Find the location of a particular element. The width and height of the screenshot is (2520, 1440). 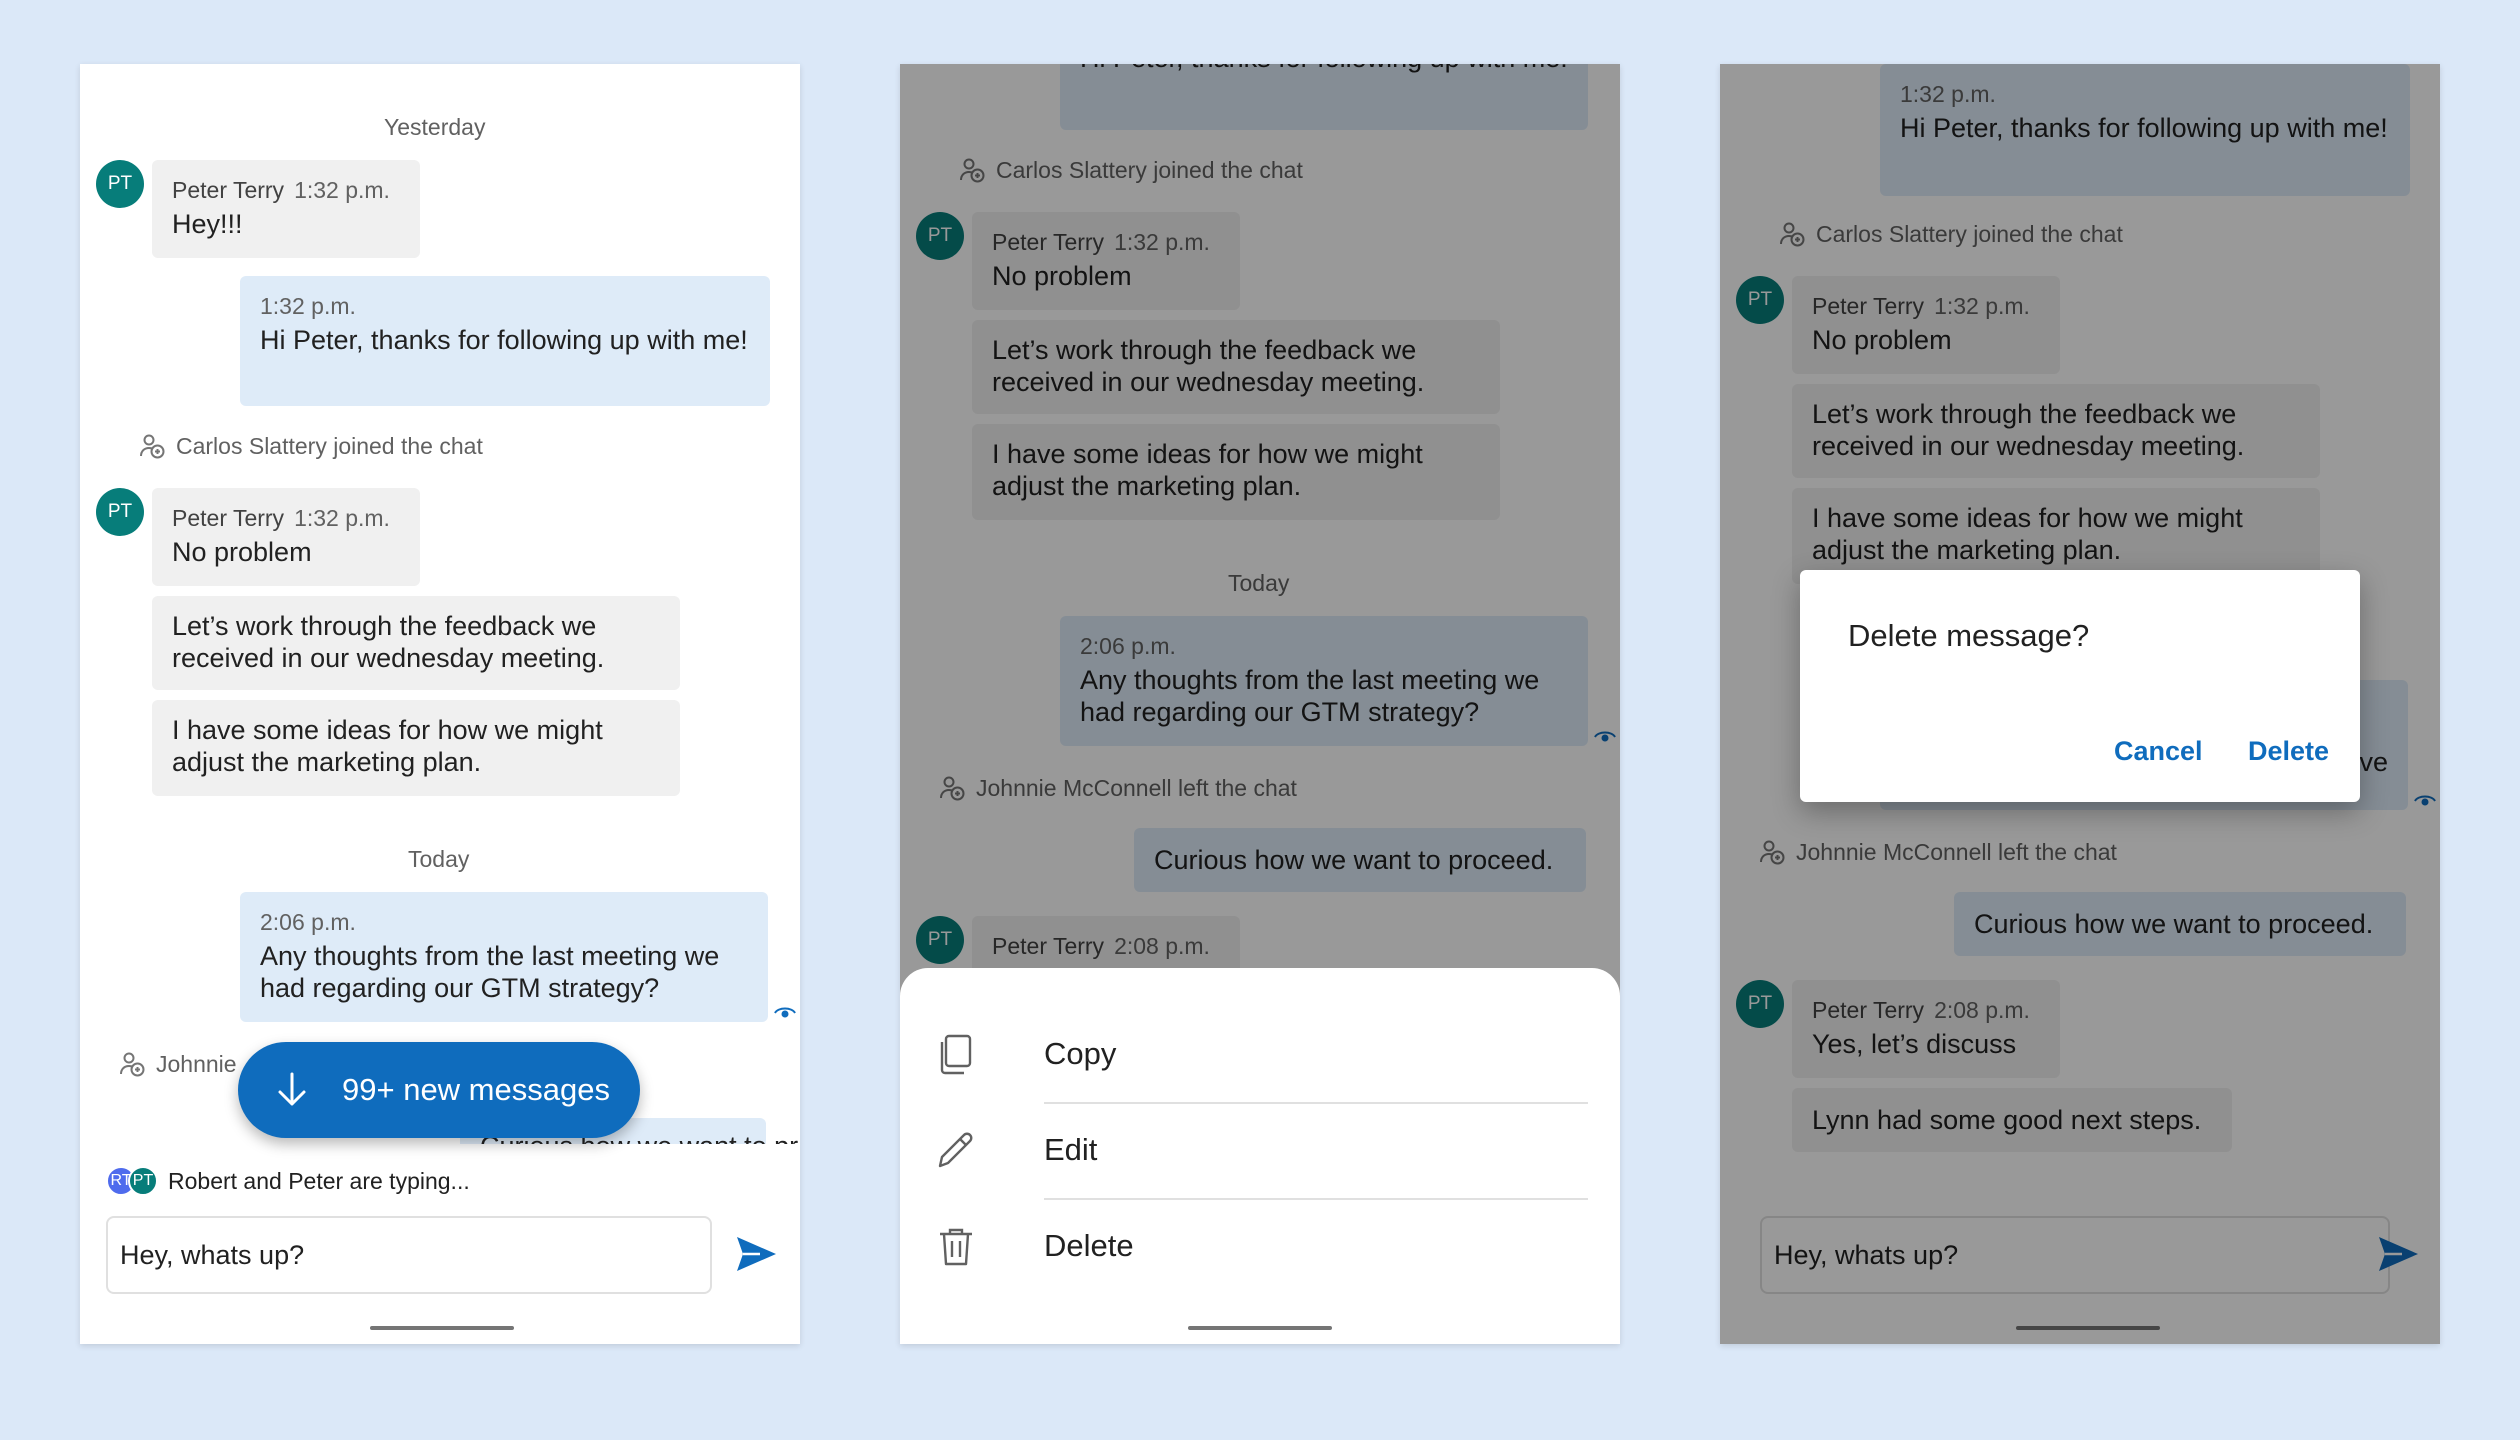

new-messages-button: 99+ new messages is located at coordinates (439, 1090).